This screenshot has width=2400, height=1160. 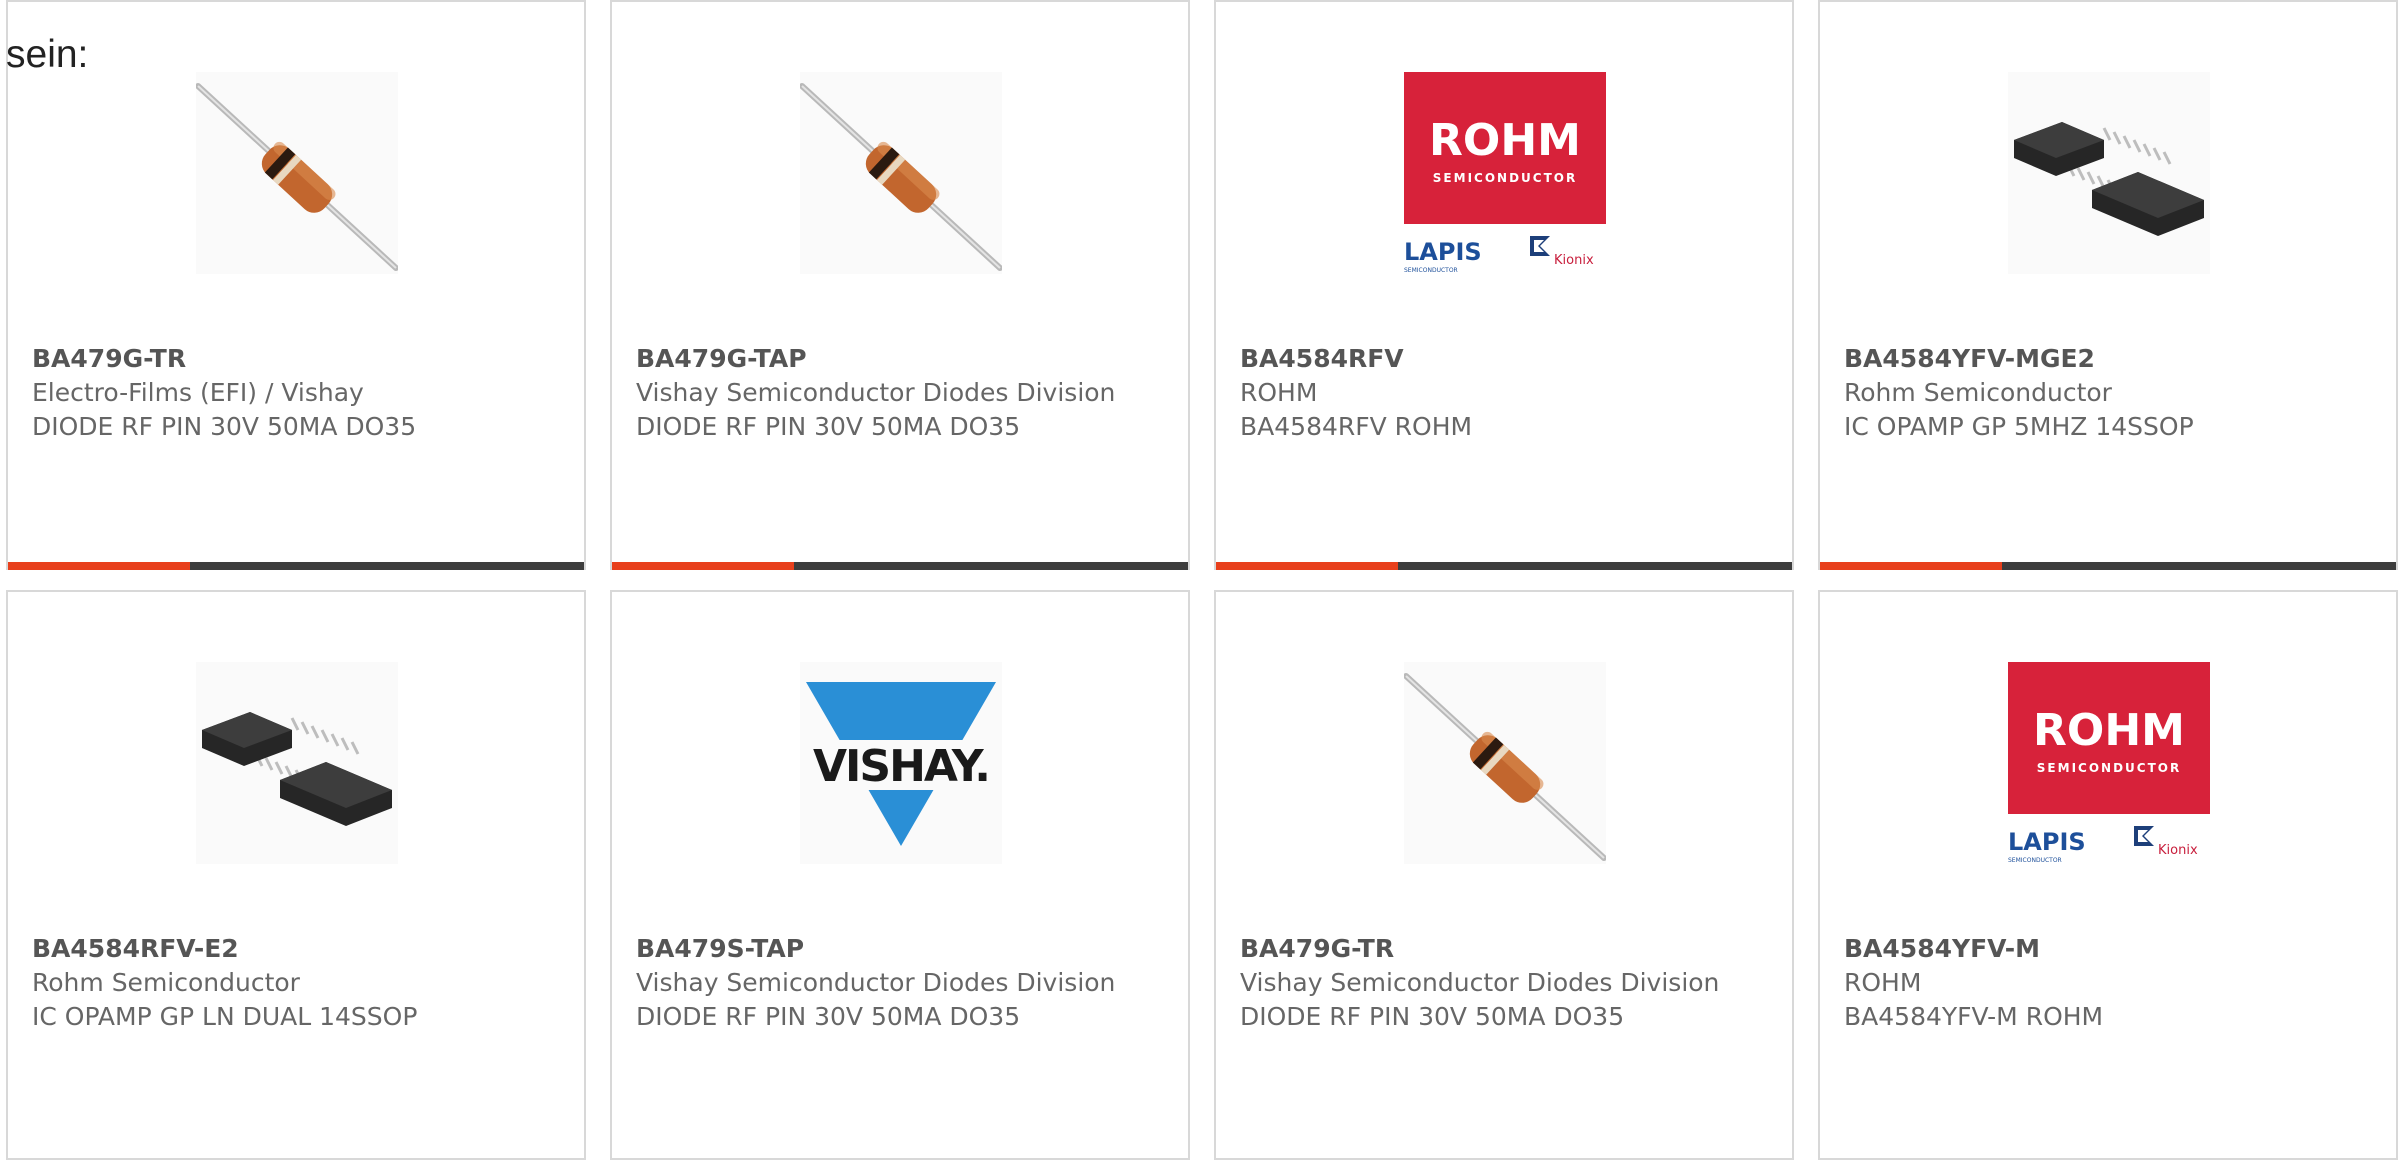 What do you see at coordinates (1356, 426) in the screenshot?
I see `description: BA4584RFV ROHM` at bounding box center [1356, 426].